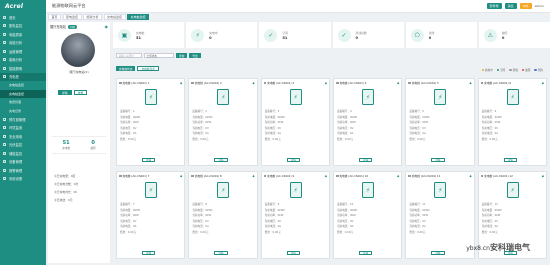 Image resolution: width=550 pixels, height=265 pixels. I want to click on sidebar-item: 充电桩监控, so click(23, 93).